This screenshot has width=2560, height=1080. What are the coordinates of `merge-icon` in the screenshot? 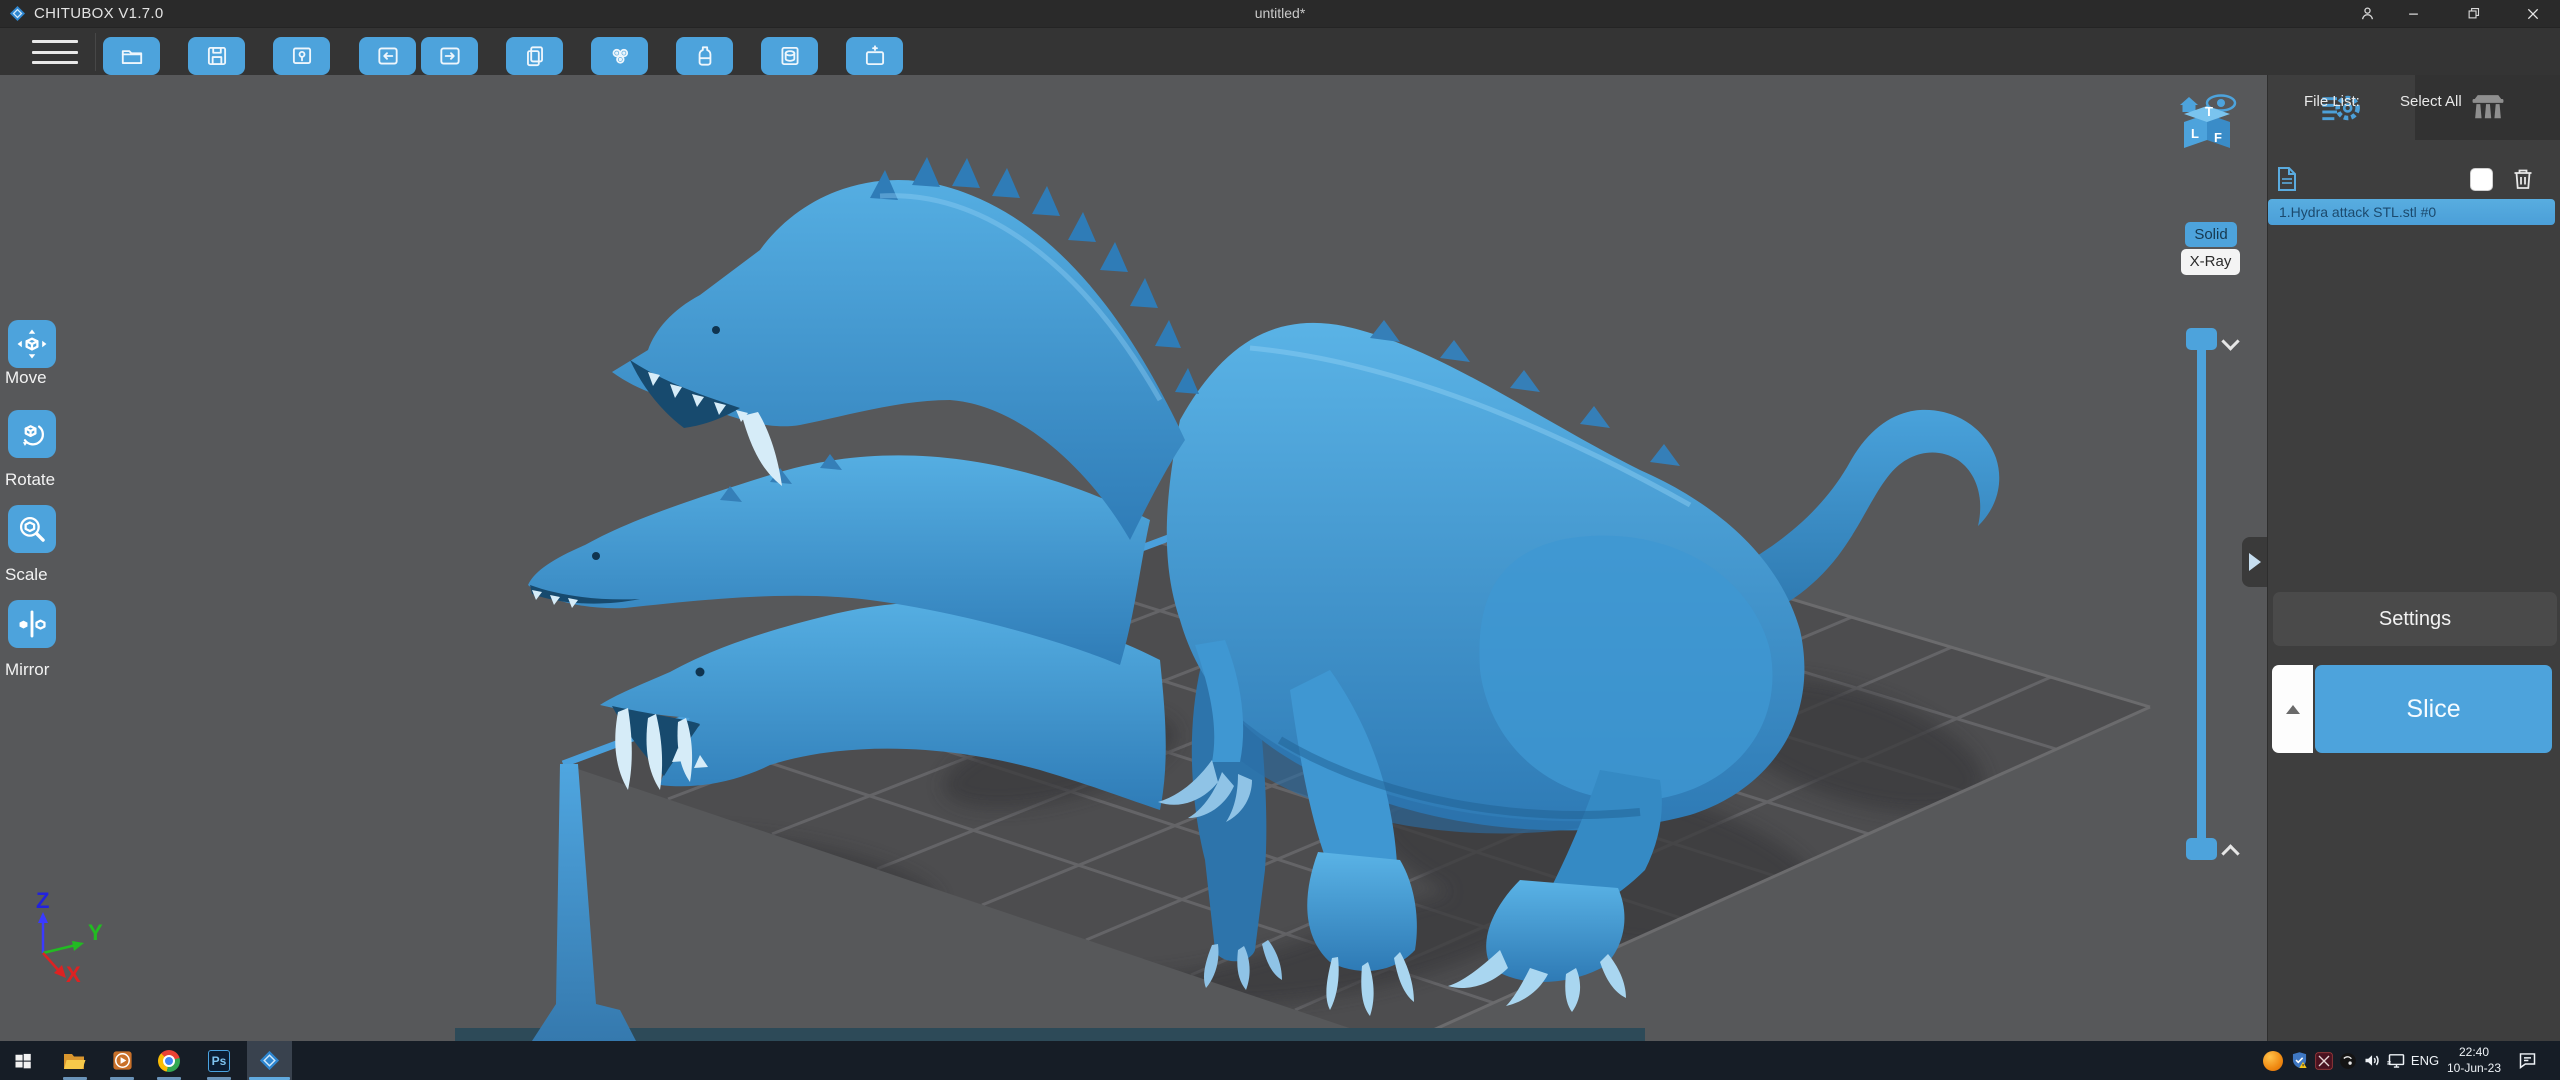 It's located at (874, 55).